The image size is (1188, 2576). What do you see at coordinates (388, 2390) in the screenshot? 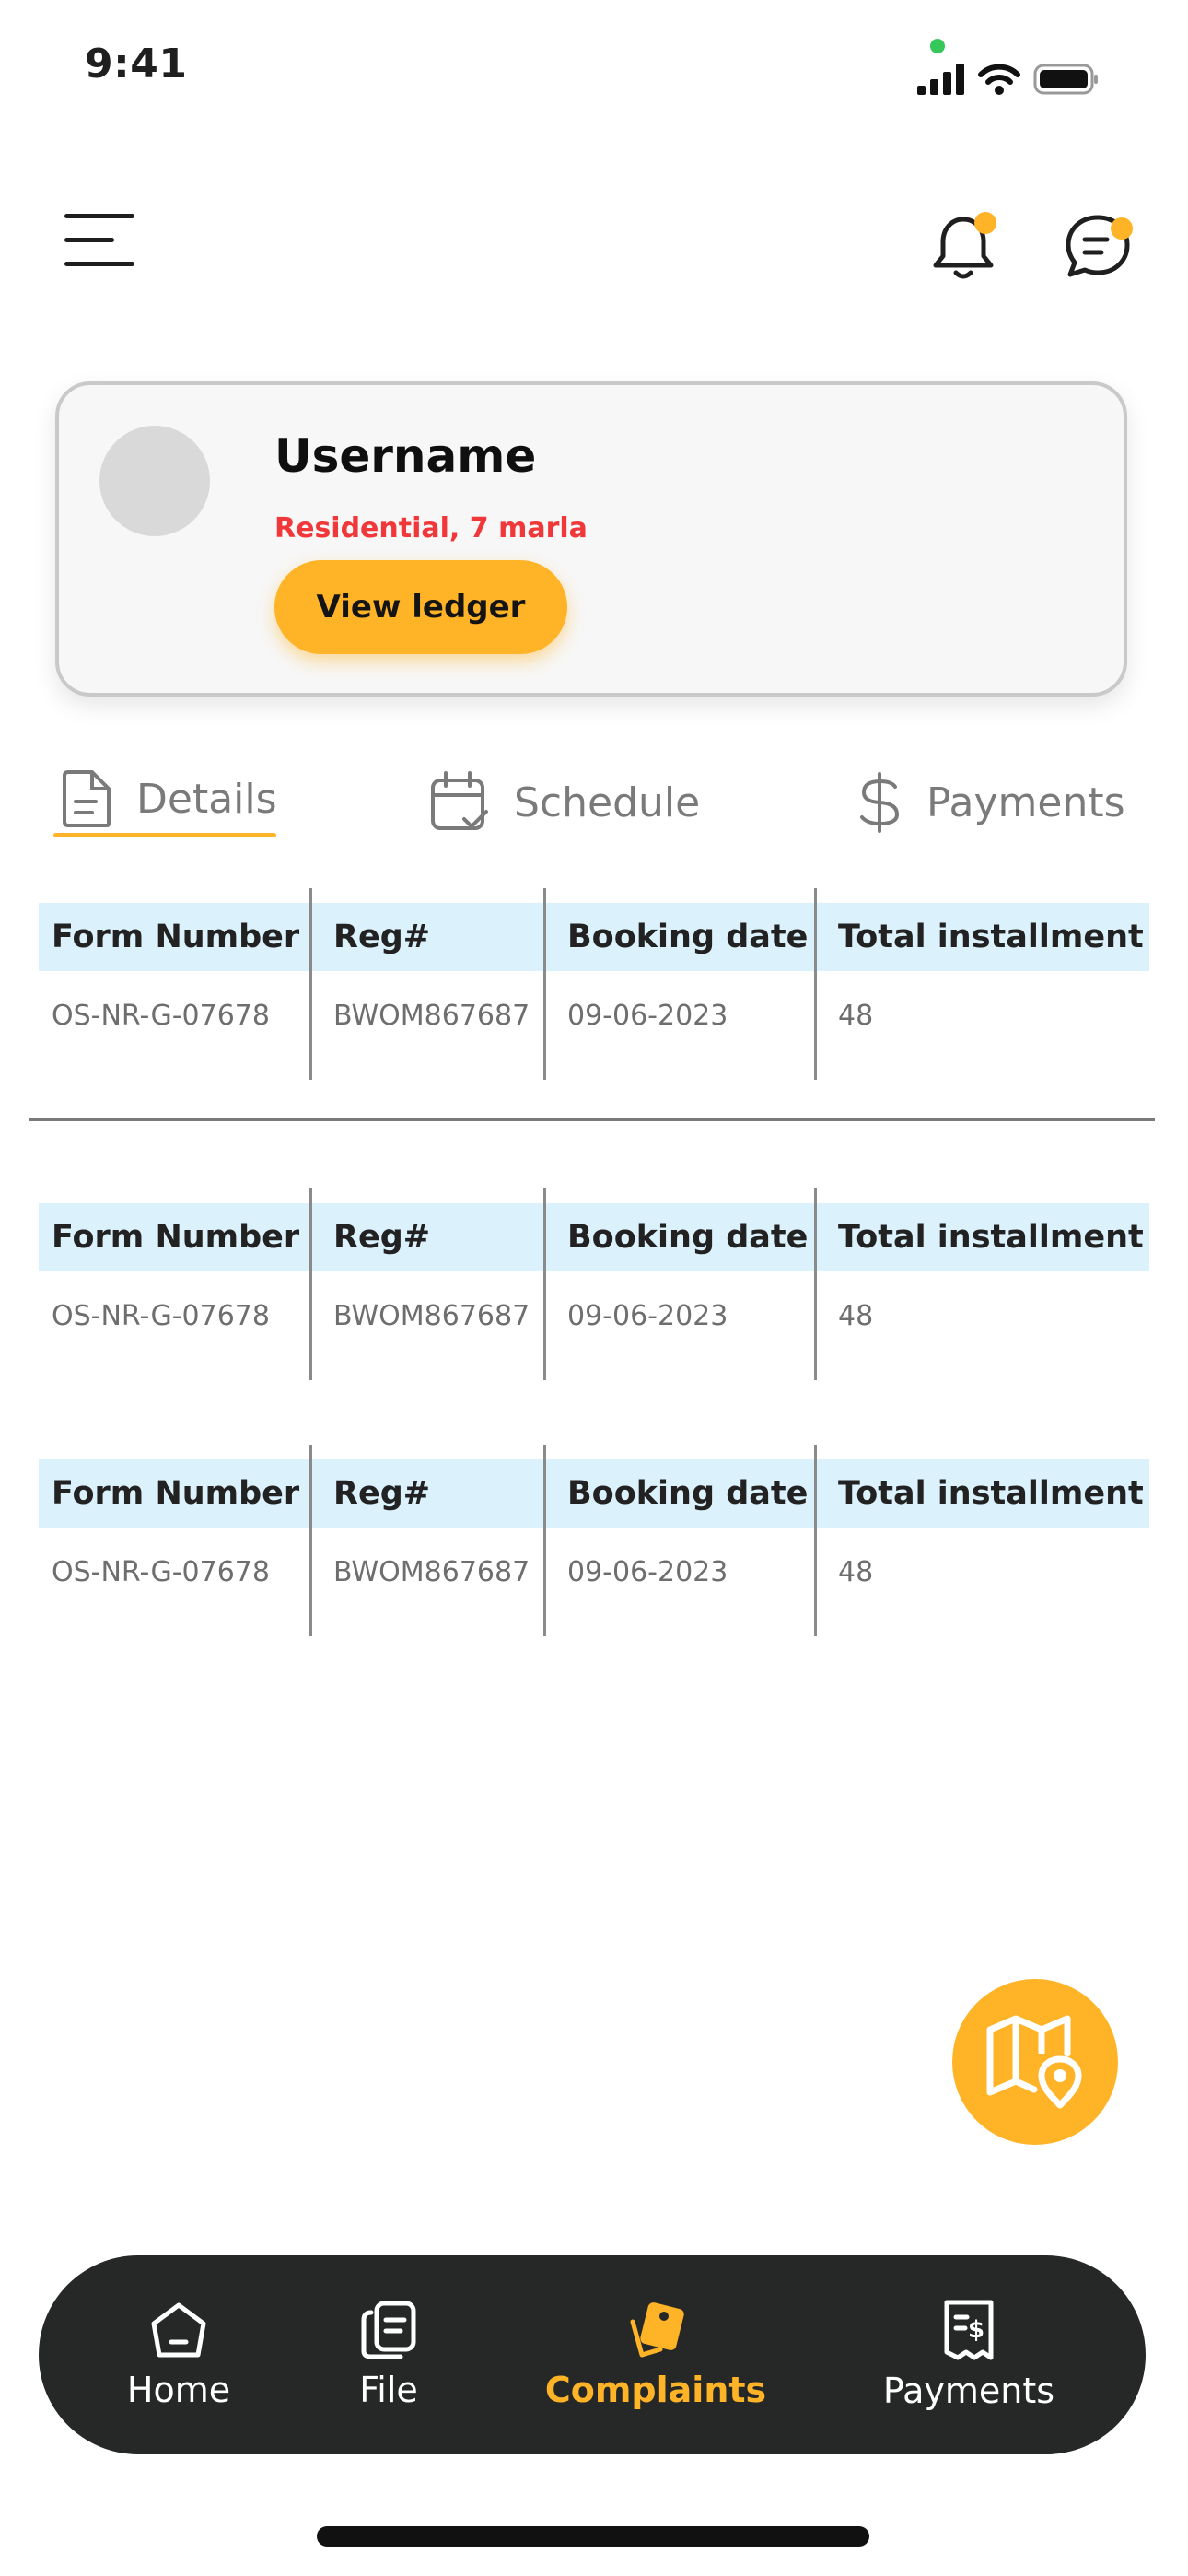
I see `nav-file-label: File` at bounding box center [388, 2390].